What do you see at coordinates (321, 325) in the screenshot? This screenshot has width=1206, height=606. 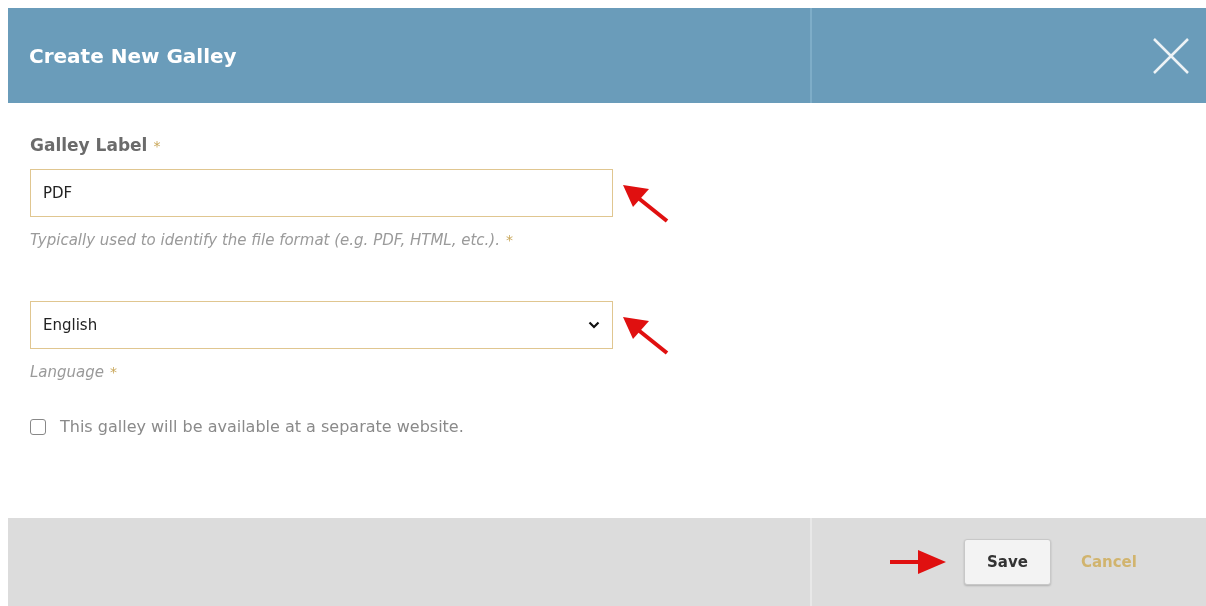 I see `dropdown-select: English` at bounding box center [321, 325].